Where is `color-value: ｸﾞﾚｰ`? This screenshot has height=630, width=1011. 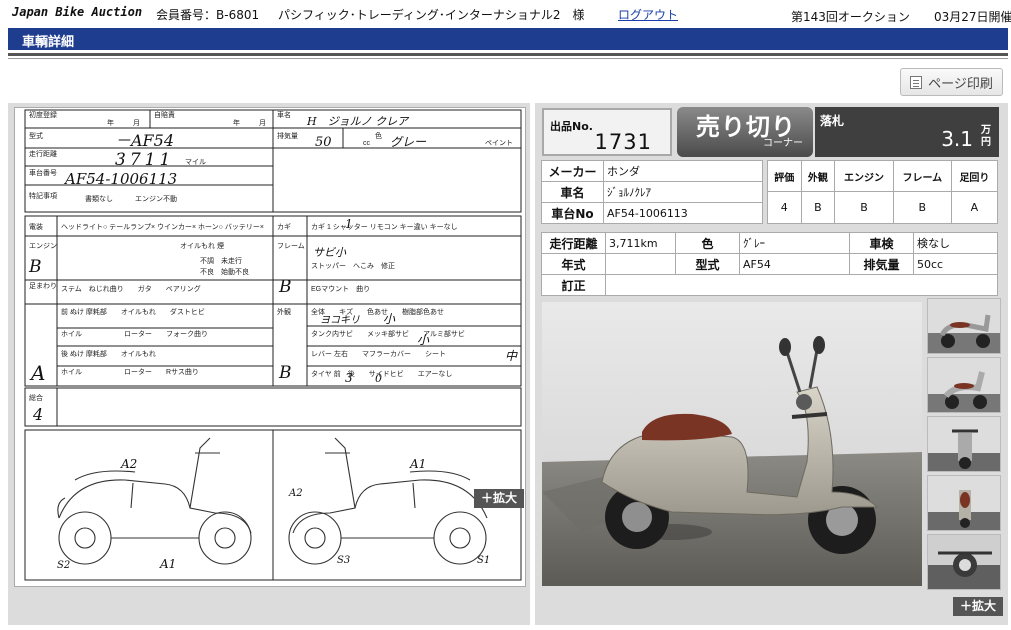 color-value: ｸﾞﾚｰ is located at coordinates (794, 243).